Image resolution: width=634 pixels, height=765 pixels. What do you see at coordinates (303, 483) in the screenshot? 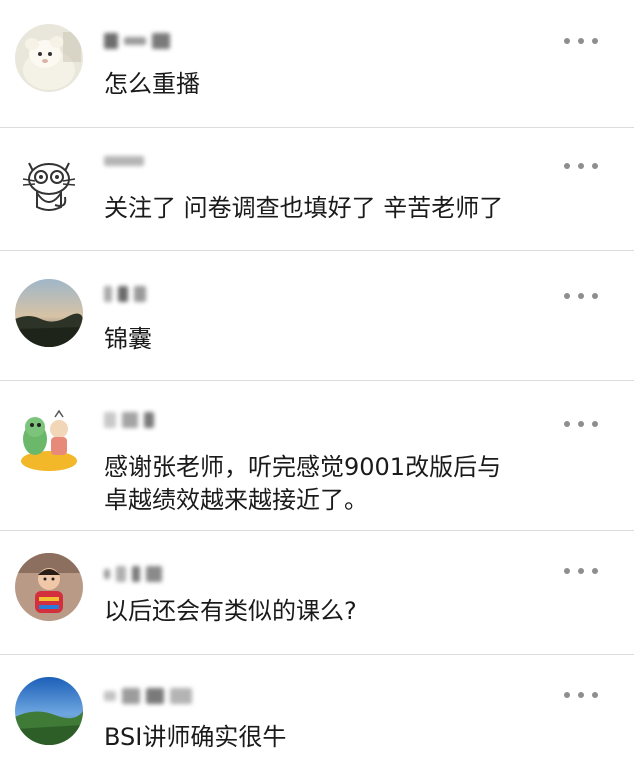
I see `comment-text: 感谢张老师，听完感觉9001改版后与 卓越绩效越来越接近了。` at bounding box center [303, 483].